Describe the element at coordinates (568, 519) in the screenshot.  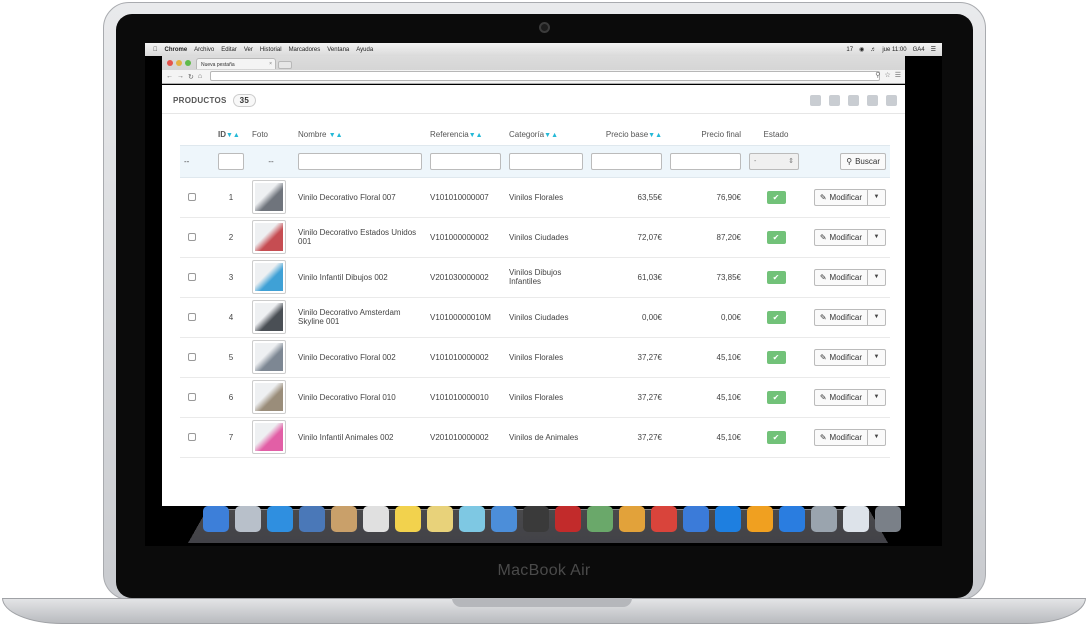
I see `book-icon` at that location.